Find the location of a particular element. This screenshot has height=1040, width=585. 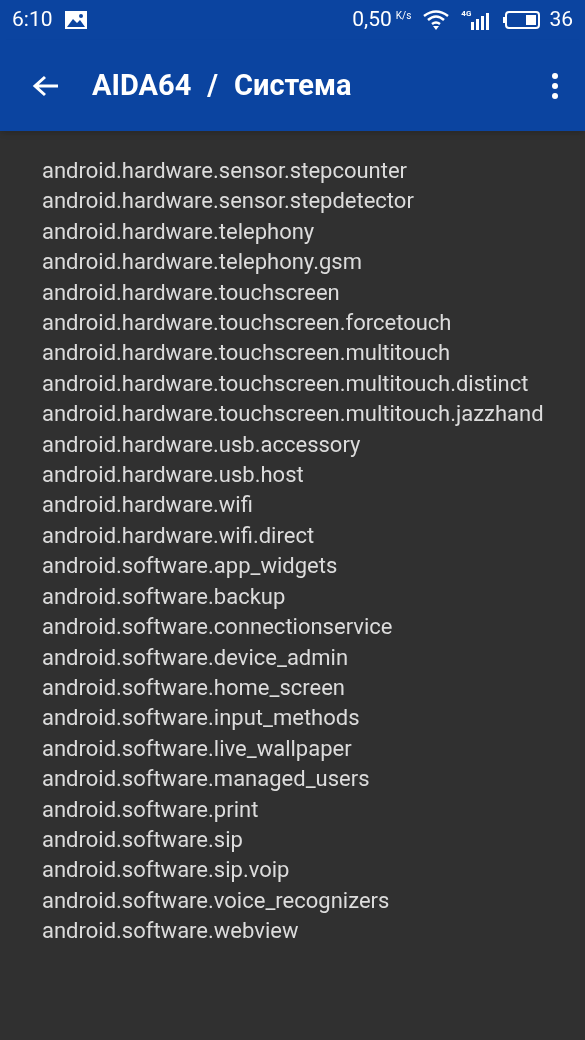

feature-item: android.hardware.telephony is located at coordinates (179, 231).